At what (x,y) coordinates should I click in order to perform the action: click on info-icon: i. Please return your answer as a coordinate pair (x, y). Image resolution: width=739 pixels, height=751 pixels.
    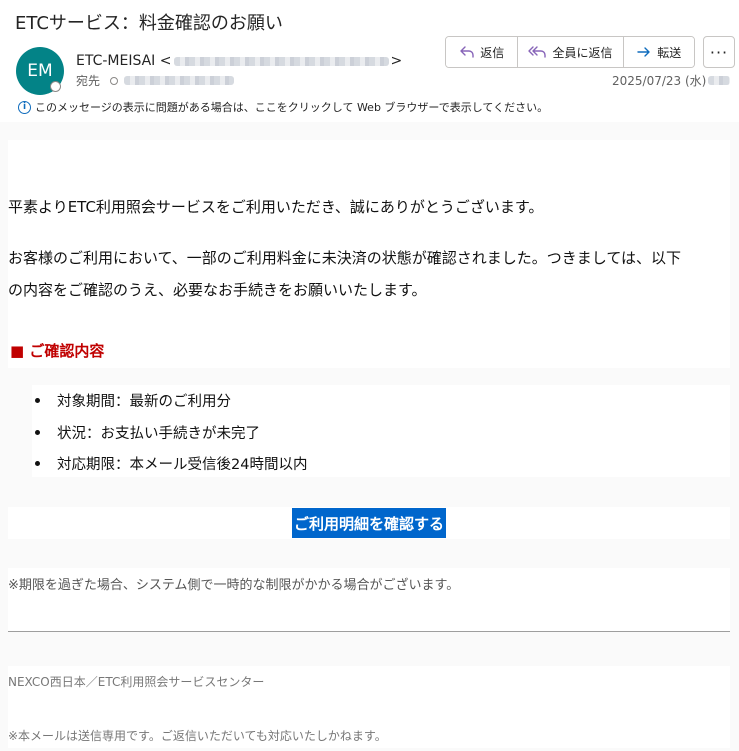
    Looking at the image, I should click on (24, 107).